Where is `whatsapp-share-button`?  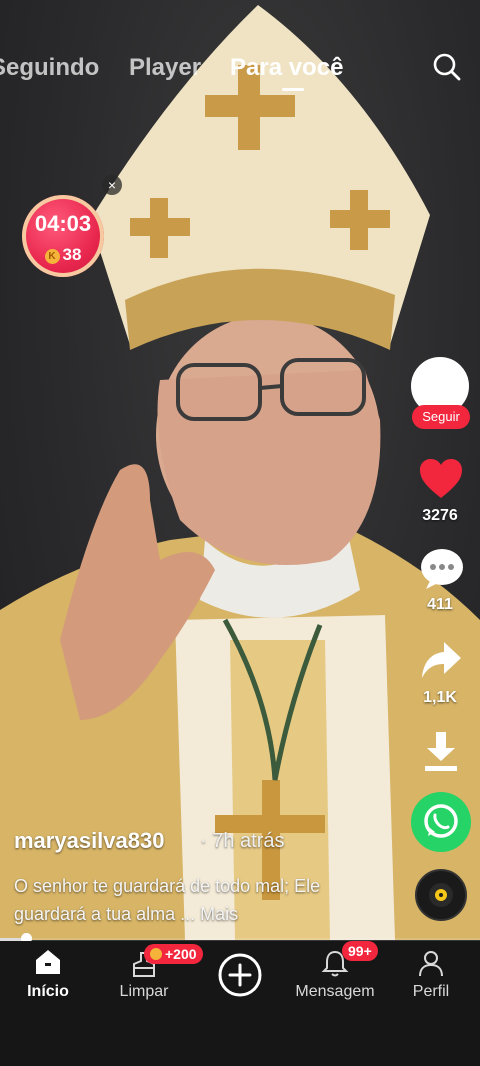 whatsapp-share-button is located at coordinates (441, 822).